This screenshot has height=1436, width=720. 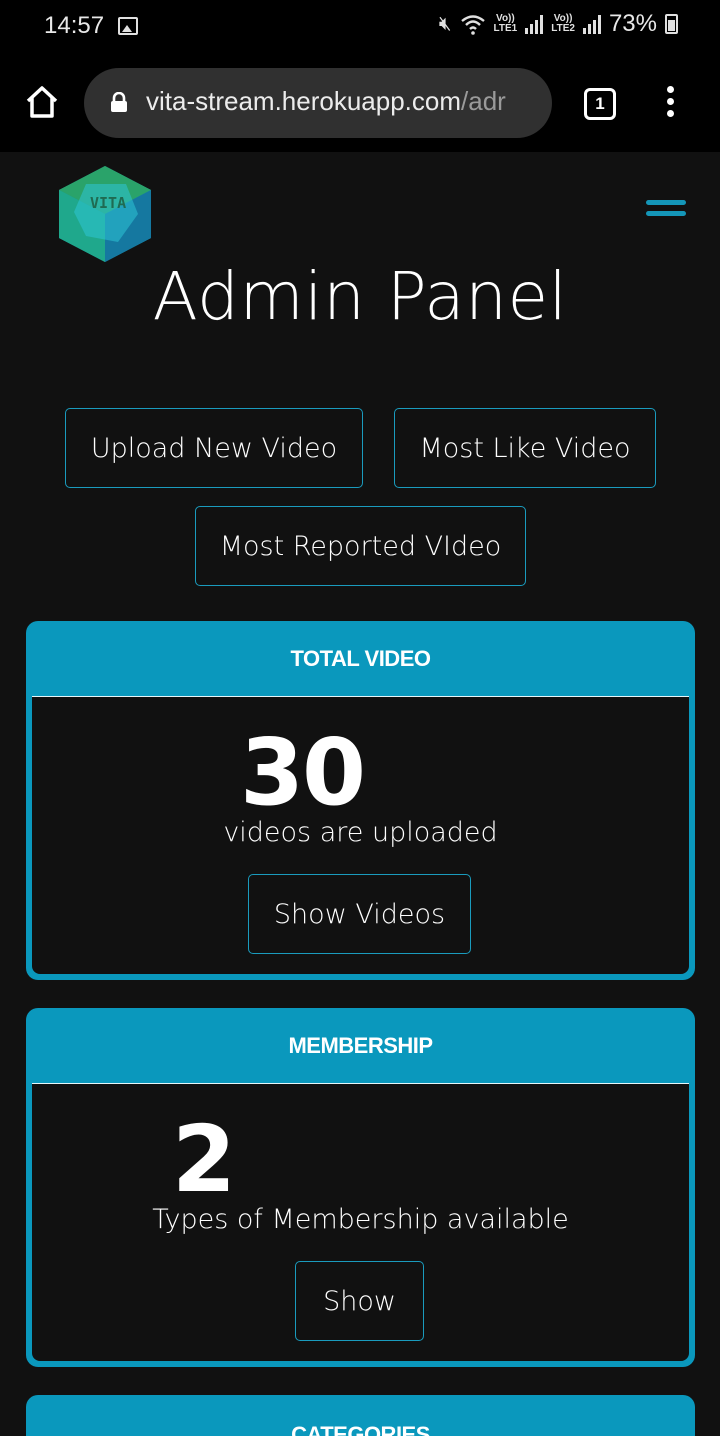 I want to click on browser-menu-icon, so click(x=670, y=104).